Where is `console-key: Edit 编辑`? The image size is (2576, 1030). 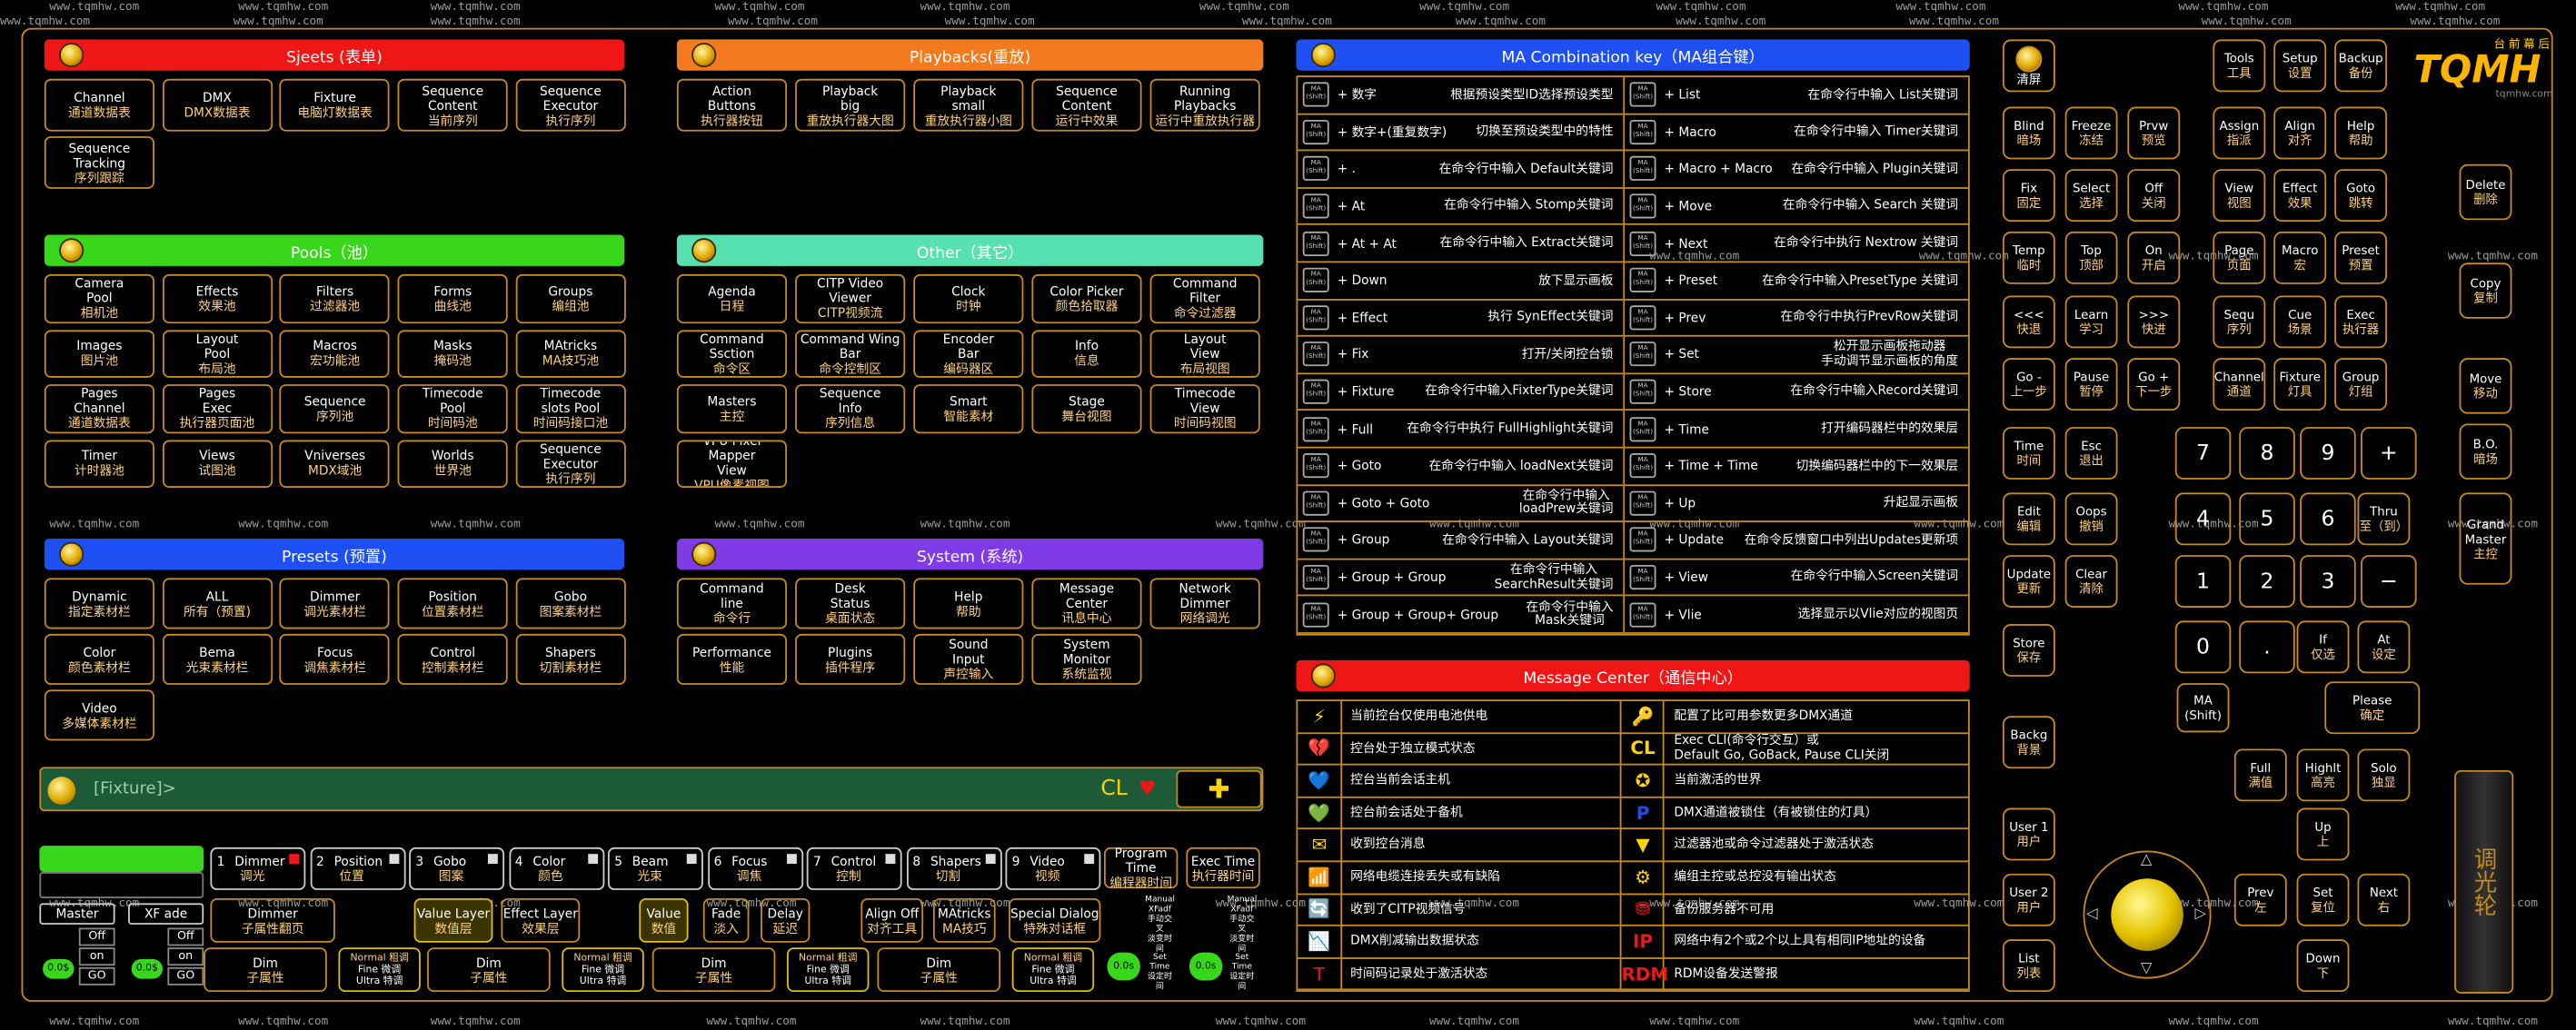
console-key: Edit 编辑 is located at coordinates (2028, 519).